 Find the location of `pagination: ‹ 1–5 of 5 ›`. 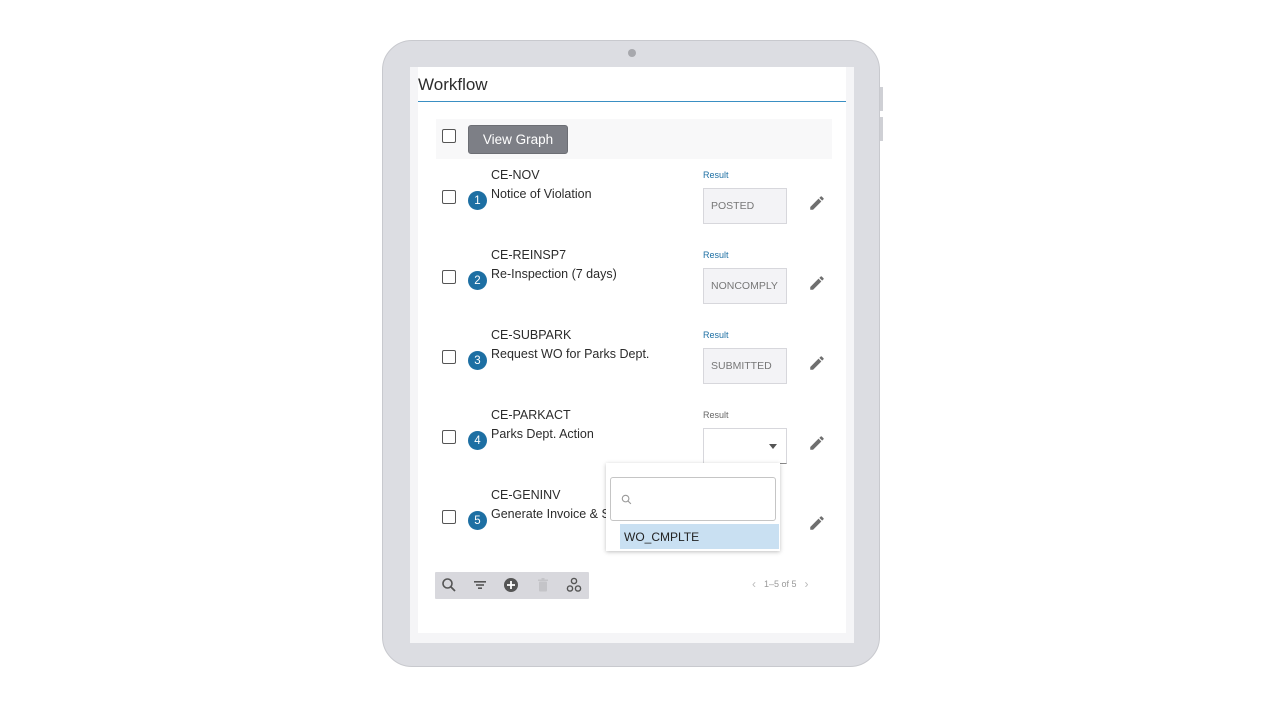

pagination: ‹ 1–5 of 5 › is located at coordinates (780, 584).